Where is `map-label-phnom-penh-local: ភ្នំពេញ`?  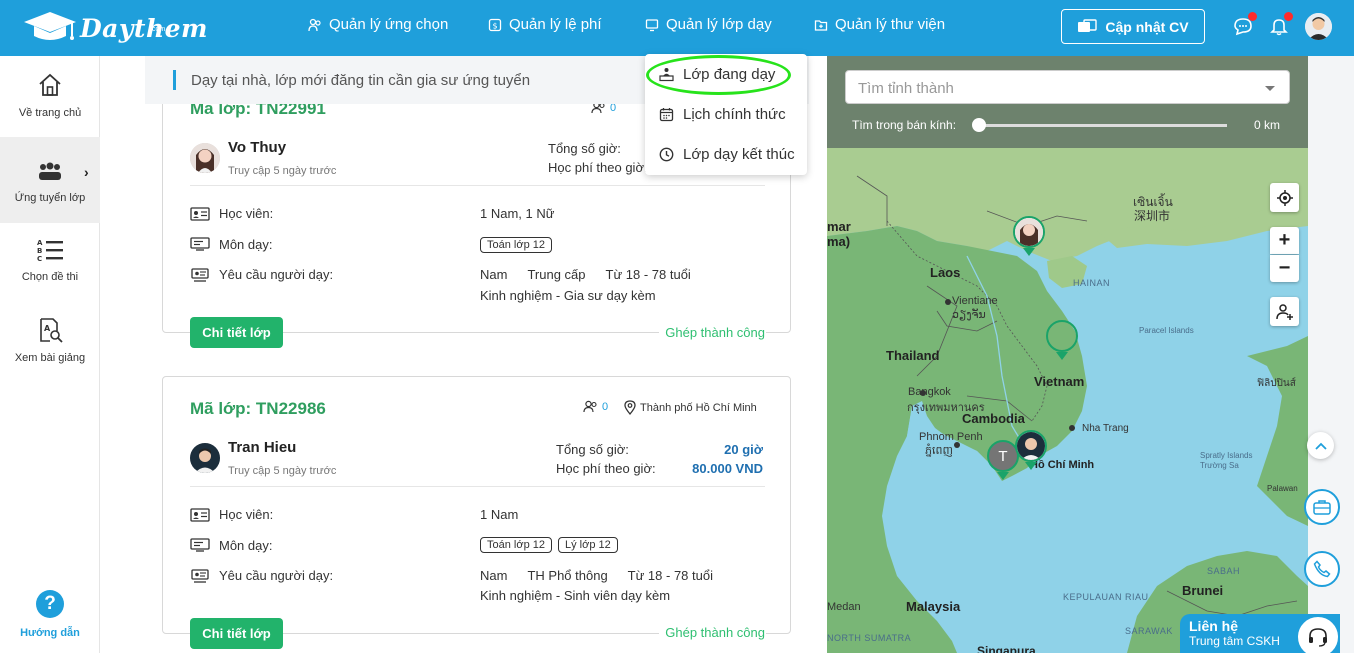 map-label-phnom-penh-local: ភ្នំពេញ is located at coordinates (939, 451).